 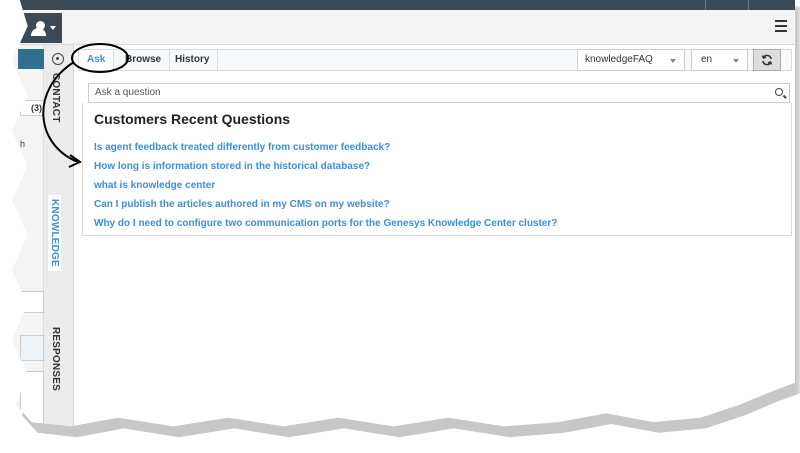 What do you see at coordinates (719, 60) in the screenshot?
I see `language-select: en` at bounding box center [719, 60].